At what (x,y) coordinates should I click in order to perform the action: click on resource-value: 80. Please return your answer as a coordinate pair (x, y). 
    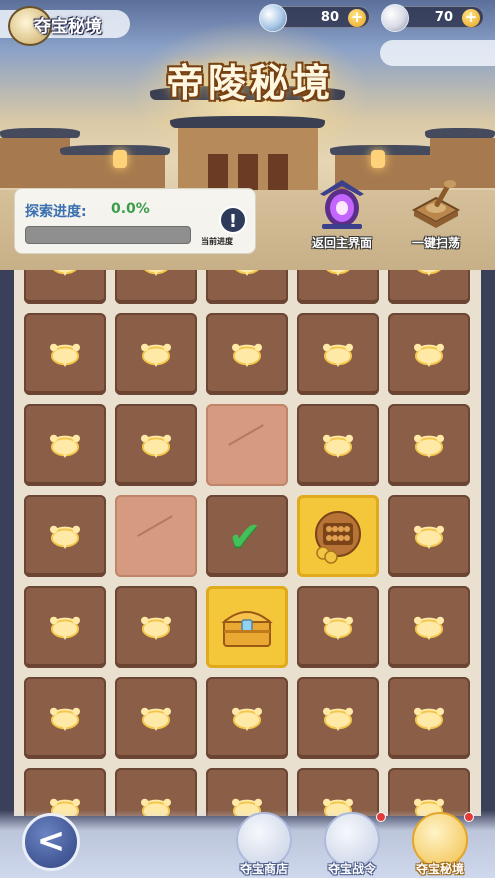
    Looking at the image, I should click on (329, 17).